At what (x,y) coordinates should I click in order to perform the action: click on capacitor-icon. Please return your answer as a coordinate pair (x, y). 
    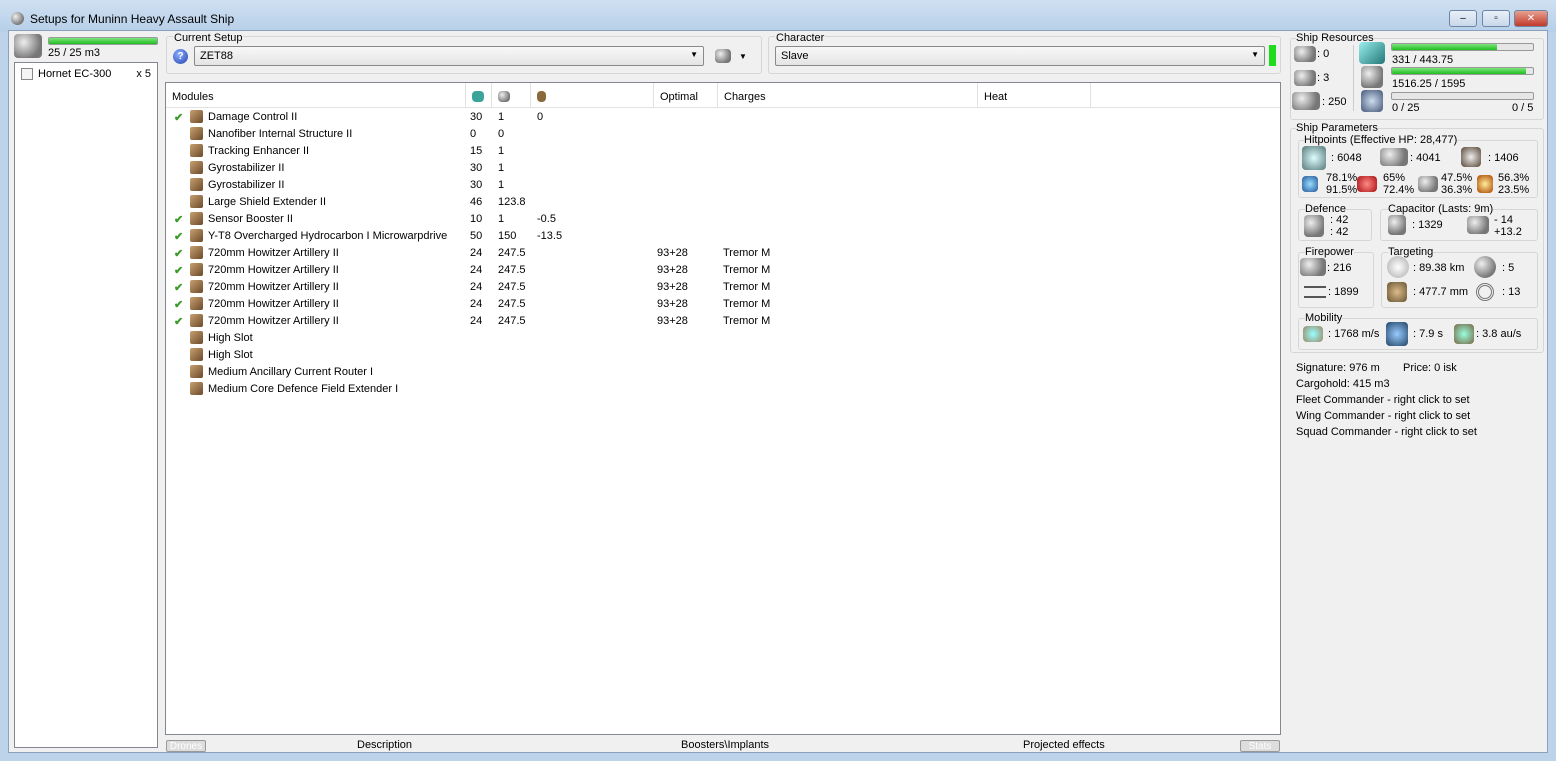
    Looking at the image, I should click on (1397, 225).